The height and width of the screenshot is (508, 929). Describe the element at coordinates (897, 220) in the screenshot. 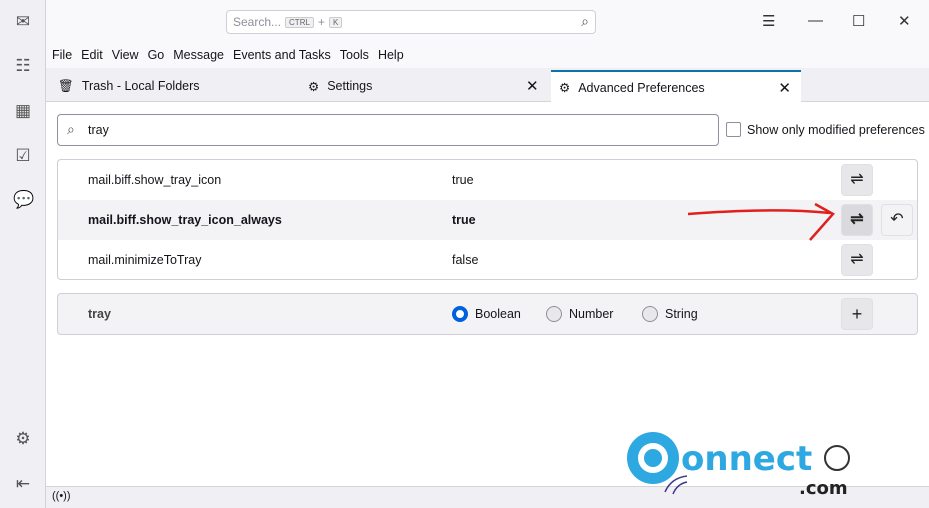

I see `reset-button: ↶` at that location.